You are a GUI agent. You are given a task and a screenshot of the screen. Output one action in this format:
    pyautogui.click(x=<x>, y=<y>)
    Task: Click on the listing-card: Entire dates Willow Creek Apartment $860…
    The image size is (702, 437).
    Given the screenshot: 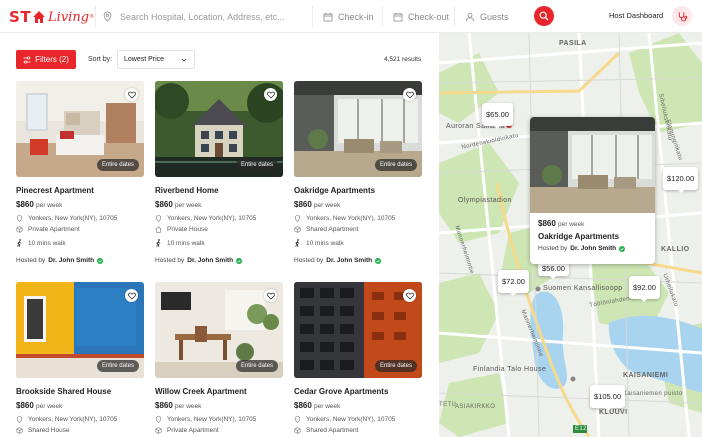 What is the action you would take?
    pyautogui.click(x=219, y=358)
    